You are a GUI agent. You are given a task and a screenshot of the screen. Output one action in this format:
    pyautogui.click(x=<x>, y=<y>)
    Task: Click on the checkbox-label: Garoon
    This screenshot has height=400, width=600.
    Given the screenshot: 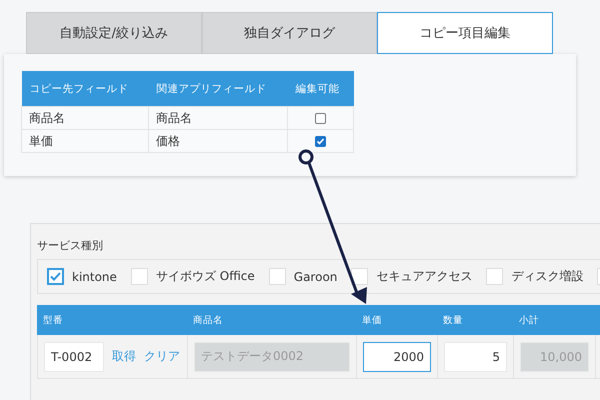 What is the action you would take?
    pyautogui.click(x=316, y=277)
    